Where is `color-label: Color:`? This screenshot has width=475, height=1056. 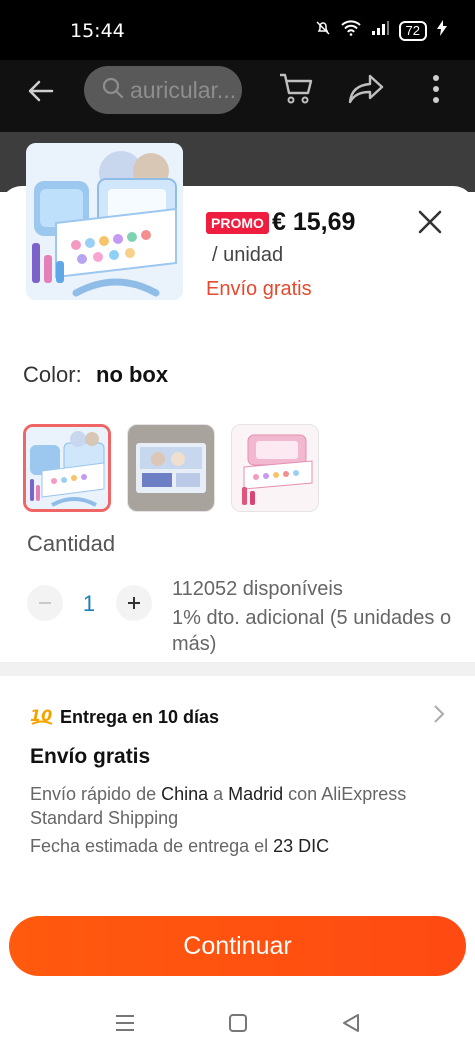 color-label: Color: is located at coordinates (52, 374).